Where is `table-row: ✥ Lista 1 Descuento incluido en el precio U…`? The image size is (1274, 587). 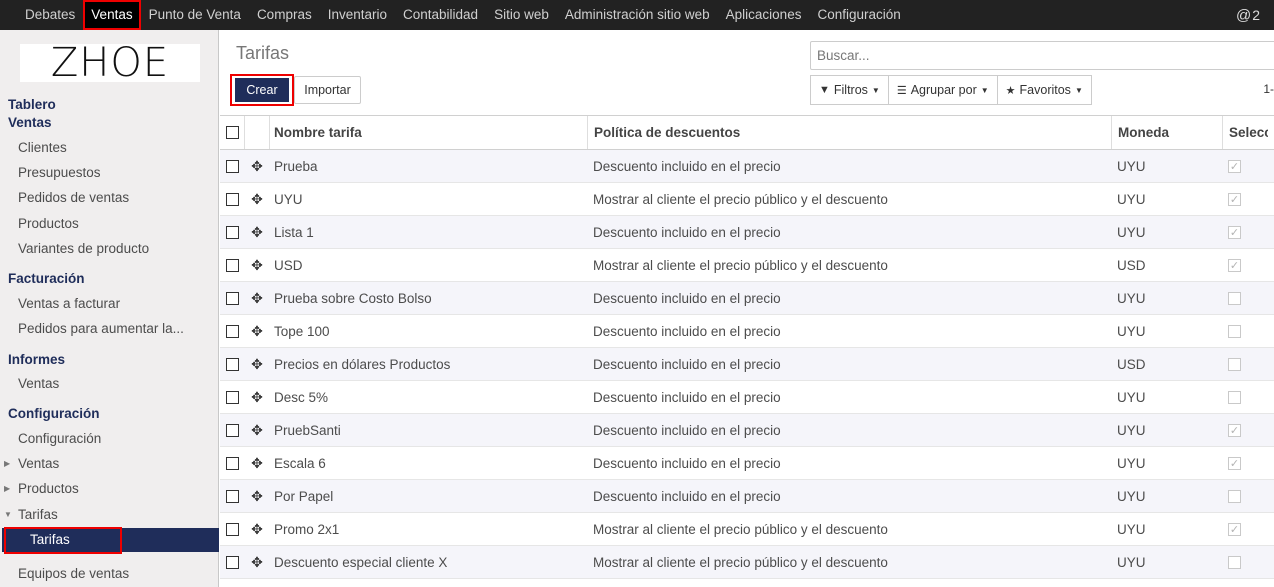
table-row: ✥ Lista 1 Descuento incluido en el precio U… is located at coordinates (747, 232).